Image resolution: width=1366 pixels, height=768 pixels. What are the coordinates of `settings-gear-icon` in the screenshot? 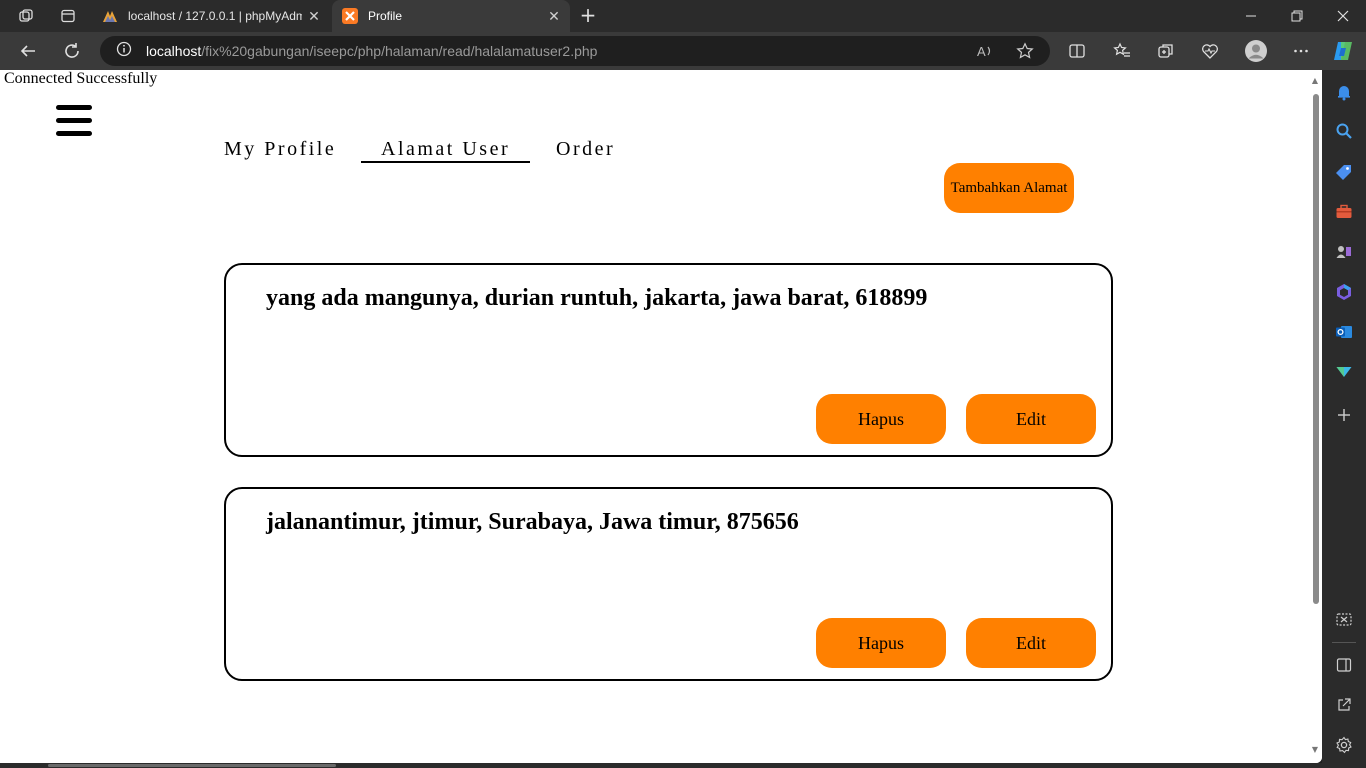 It's located at (1344, 745).